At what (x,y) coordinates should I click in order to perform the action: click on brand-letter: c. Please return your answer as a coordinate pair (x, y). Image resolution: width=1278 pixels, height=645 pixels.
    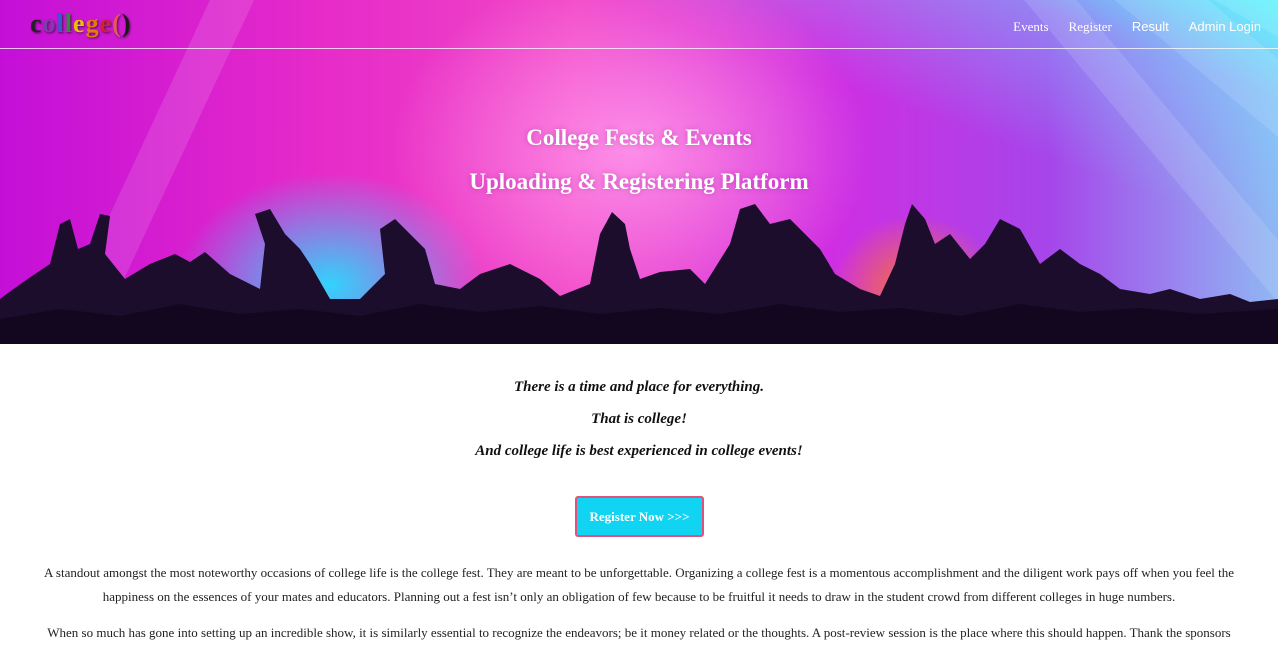
    Looking at the image, I should click on (36, 23).